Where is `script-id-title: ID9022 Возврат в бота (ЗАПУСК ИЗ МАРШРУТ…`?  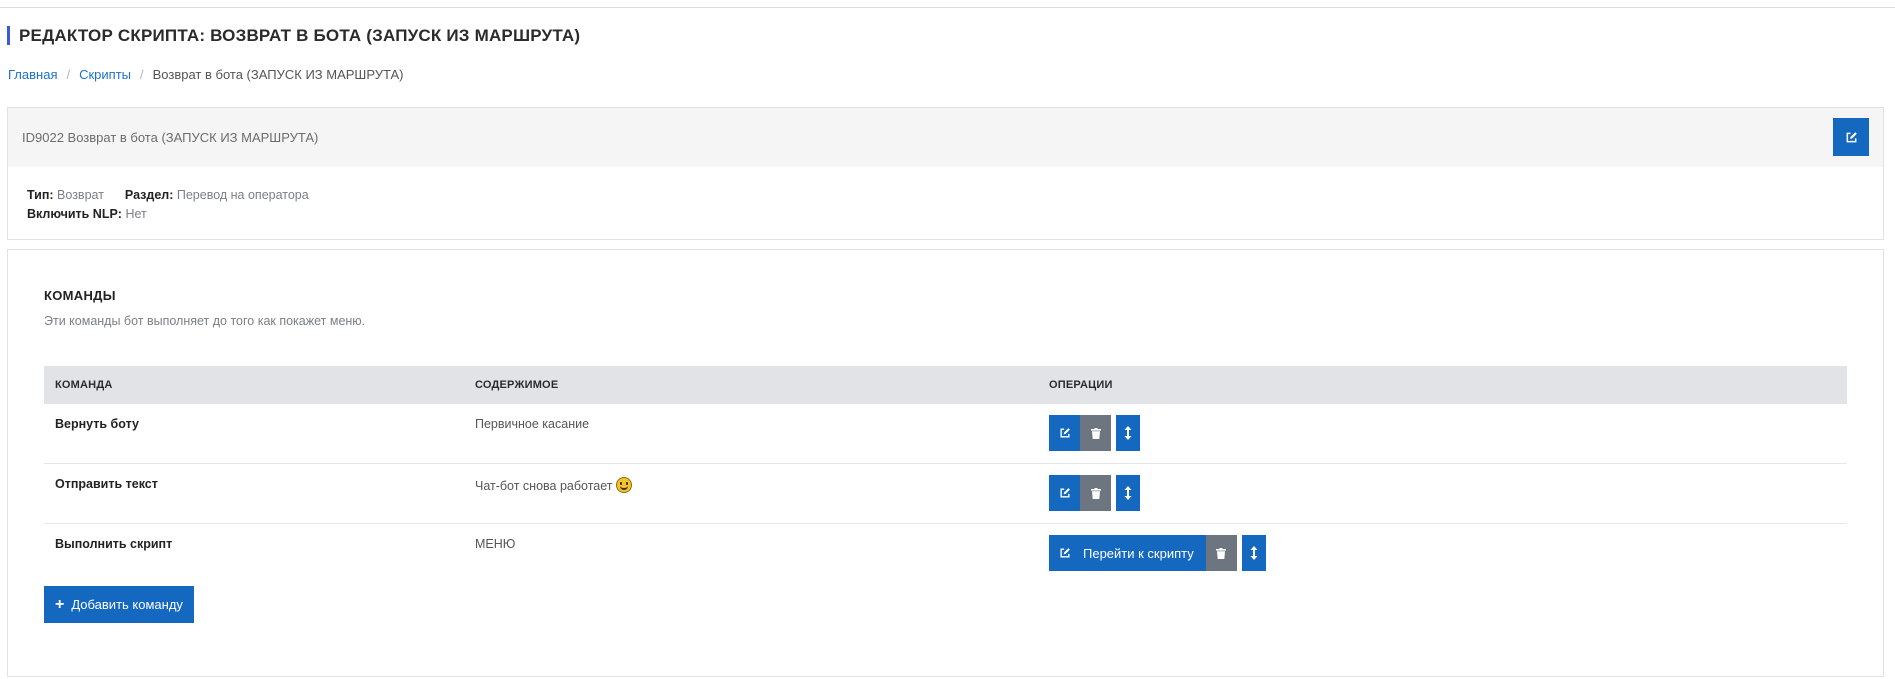
script-id-title: ID9022 Возврат в бота (ЗАПУСК ИЗ МАРШРУТ… is located at coordinates (170, 137).